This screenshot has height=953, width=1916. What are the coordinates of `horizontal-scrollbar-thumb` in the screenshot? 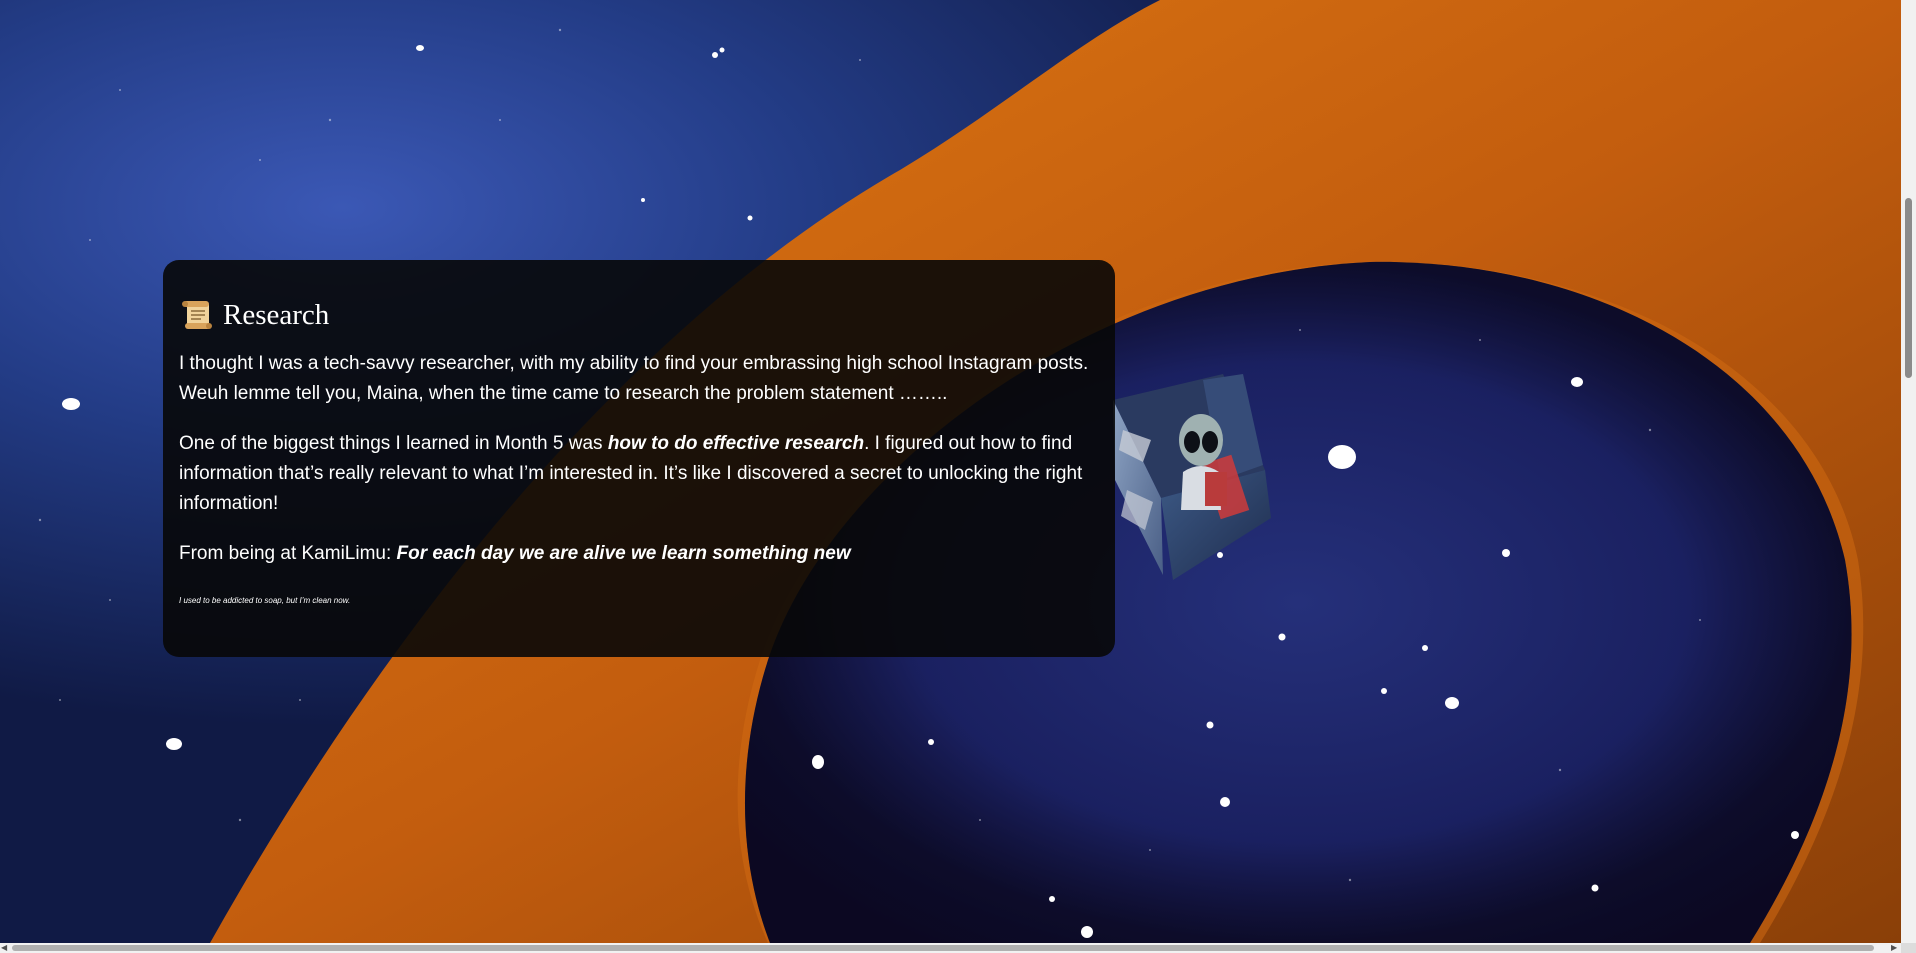 It's located at (943, 948).